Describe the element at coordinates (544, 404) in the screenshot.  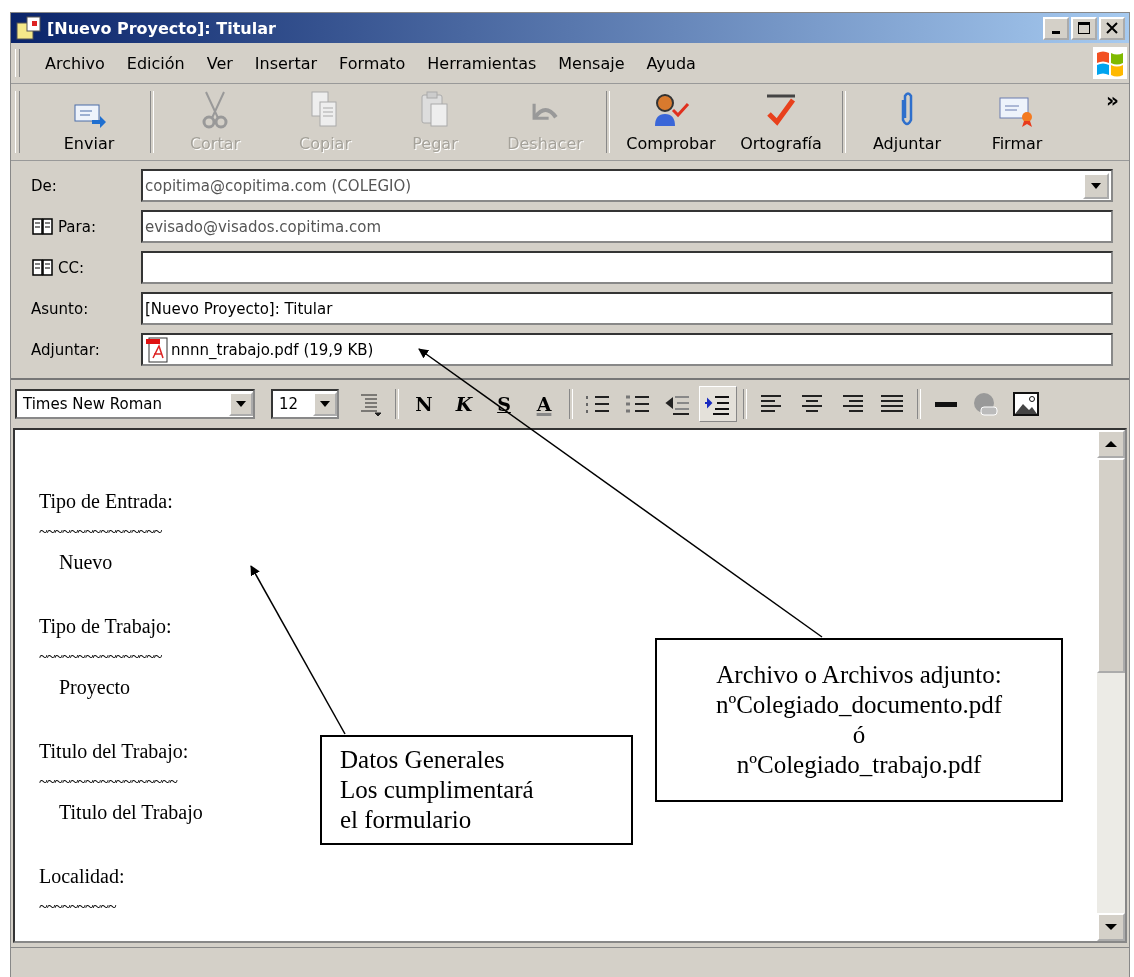
I see `font-color-button: A` at that location.